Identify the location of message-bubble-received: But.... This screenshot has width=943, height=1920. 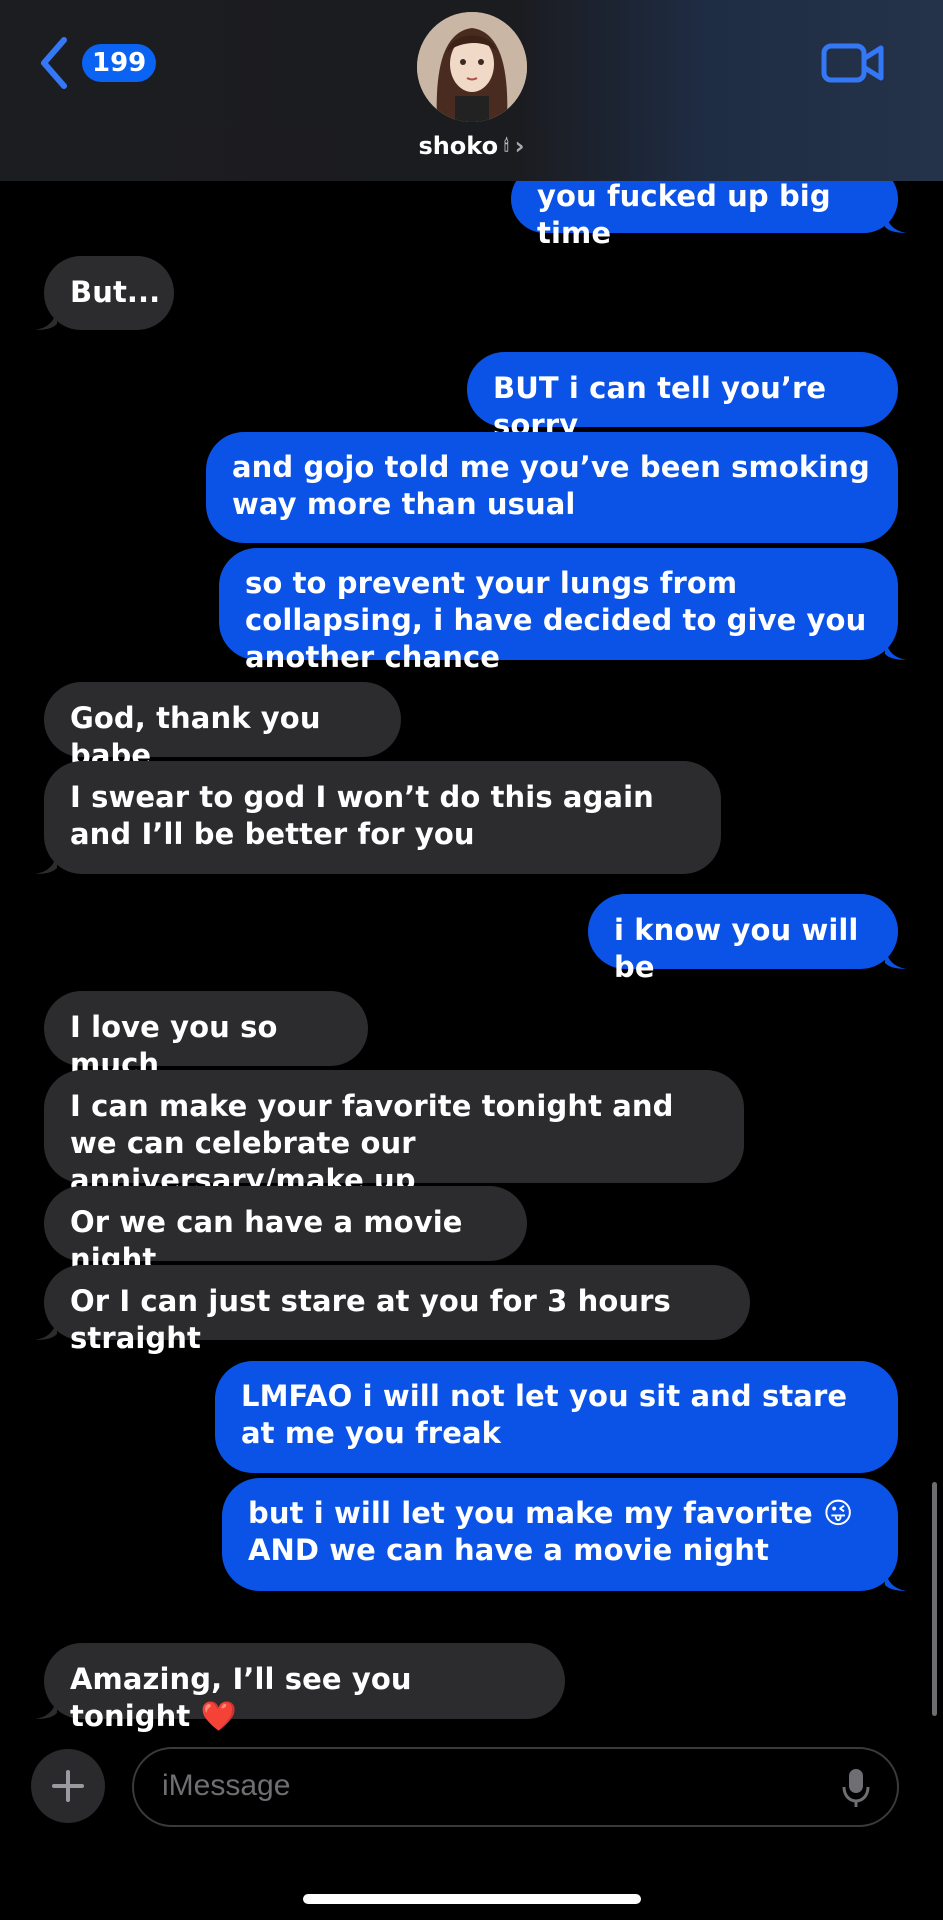
(104, 293).